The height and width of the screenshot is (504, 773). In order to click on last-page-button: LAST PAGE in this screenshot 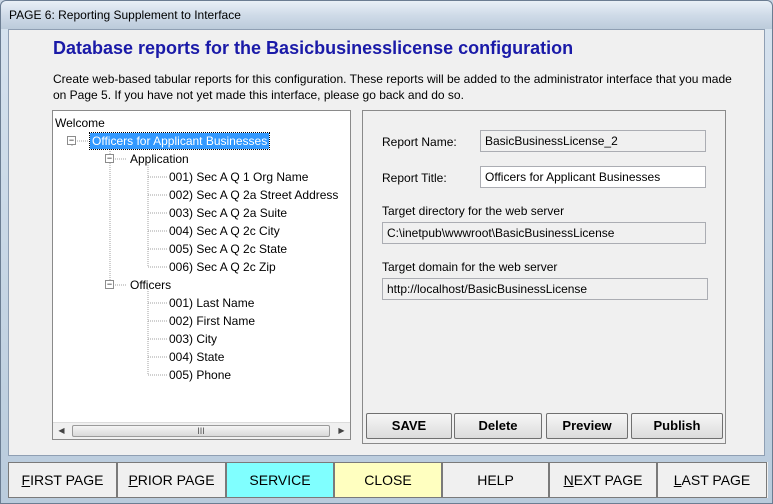, I will do `click(712, 480)`.